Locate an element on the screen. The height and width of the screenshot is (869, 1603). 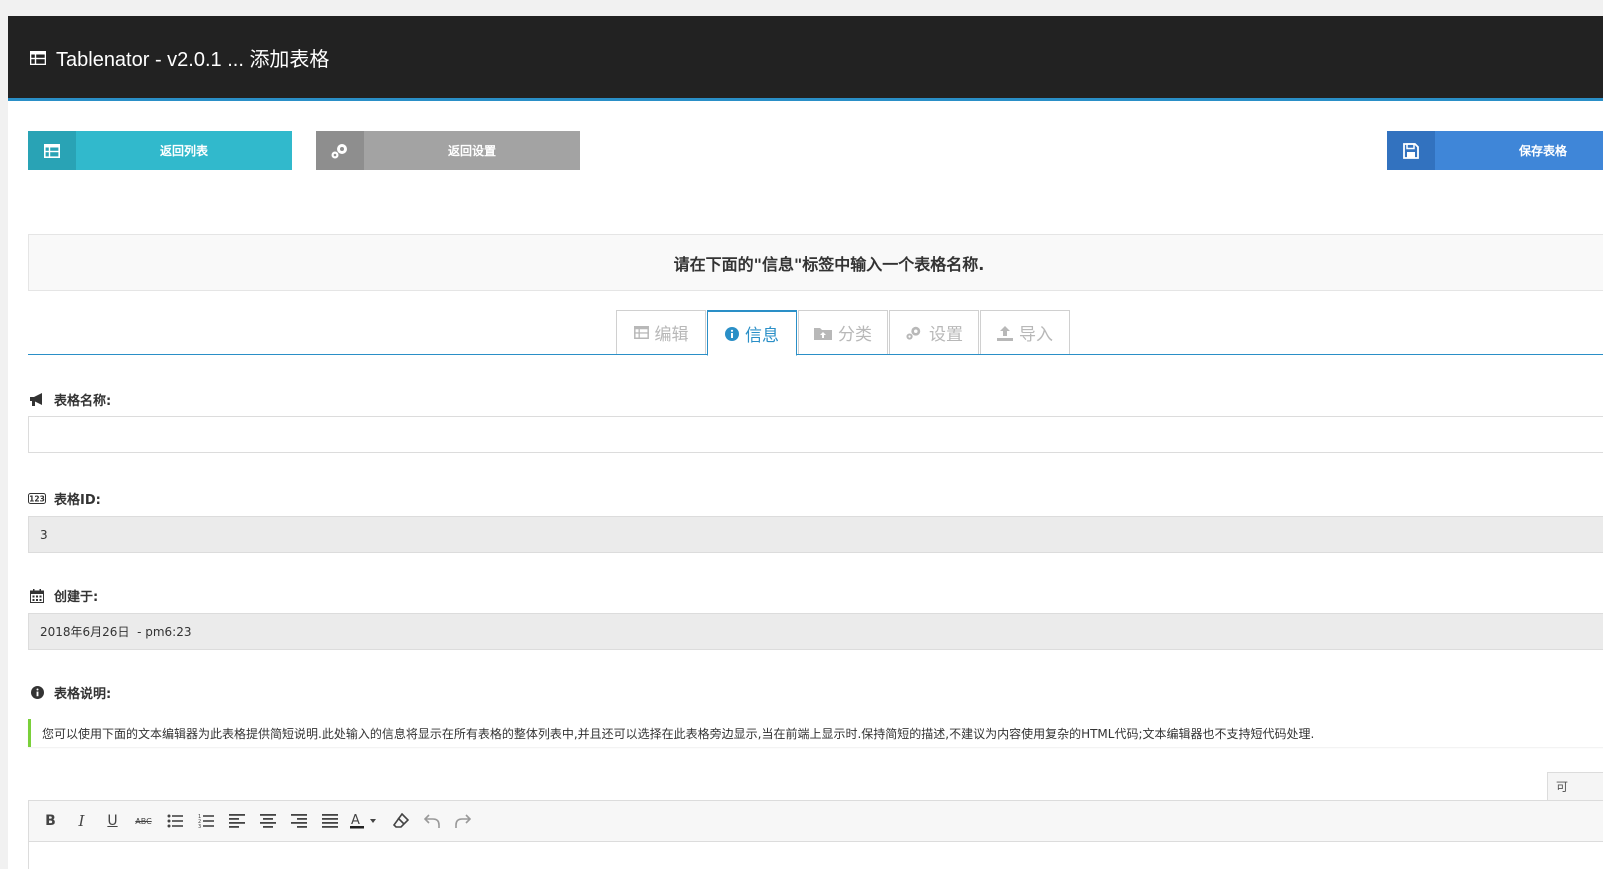
page-title: Tablenator - v2.0.1 ... 添加表格 is located at coordinates (193, 59).